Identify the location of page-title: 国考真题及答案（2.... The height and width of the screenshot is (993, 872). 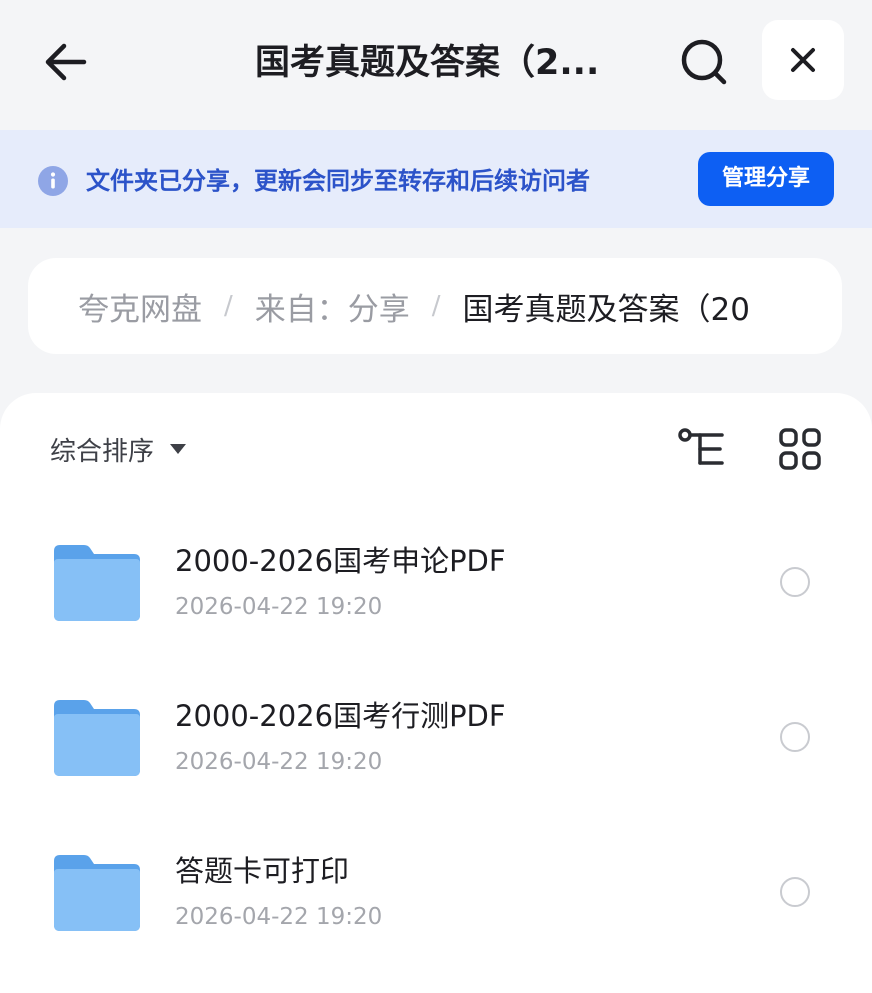
(427, 63).